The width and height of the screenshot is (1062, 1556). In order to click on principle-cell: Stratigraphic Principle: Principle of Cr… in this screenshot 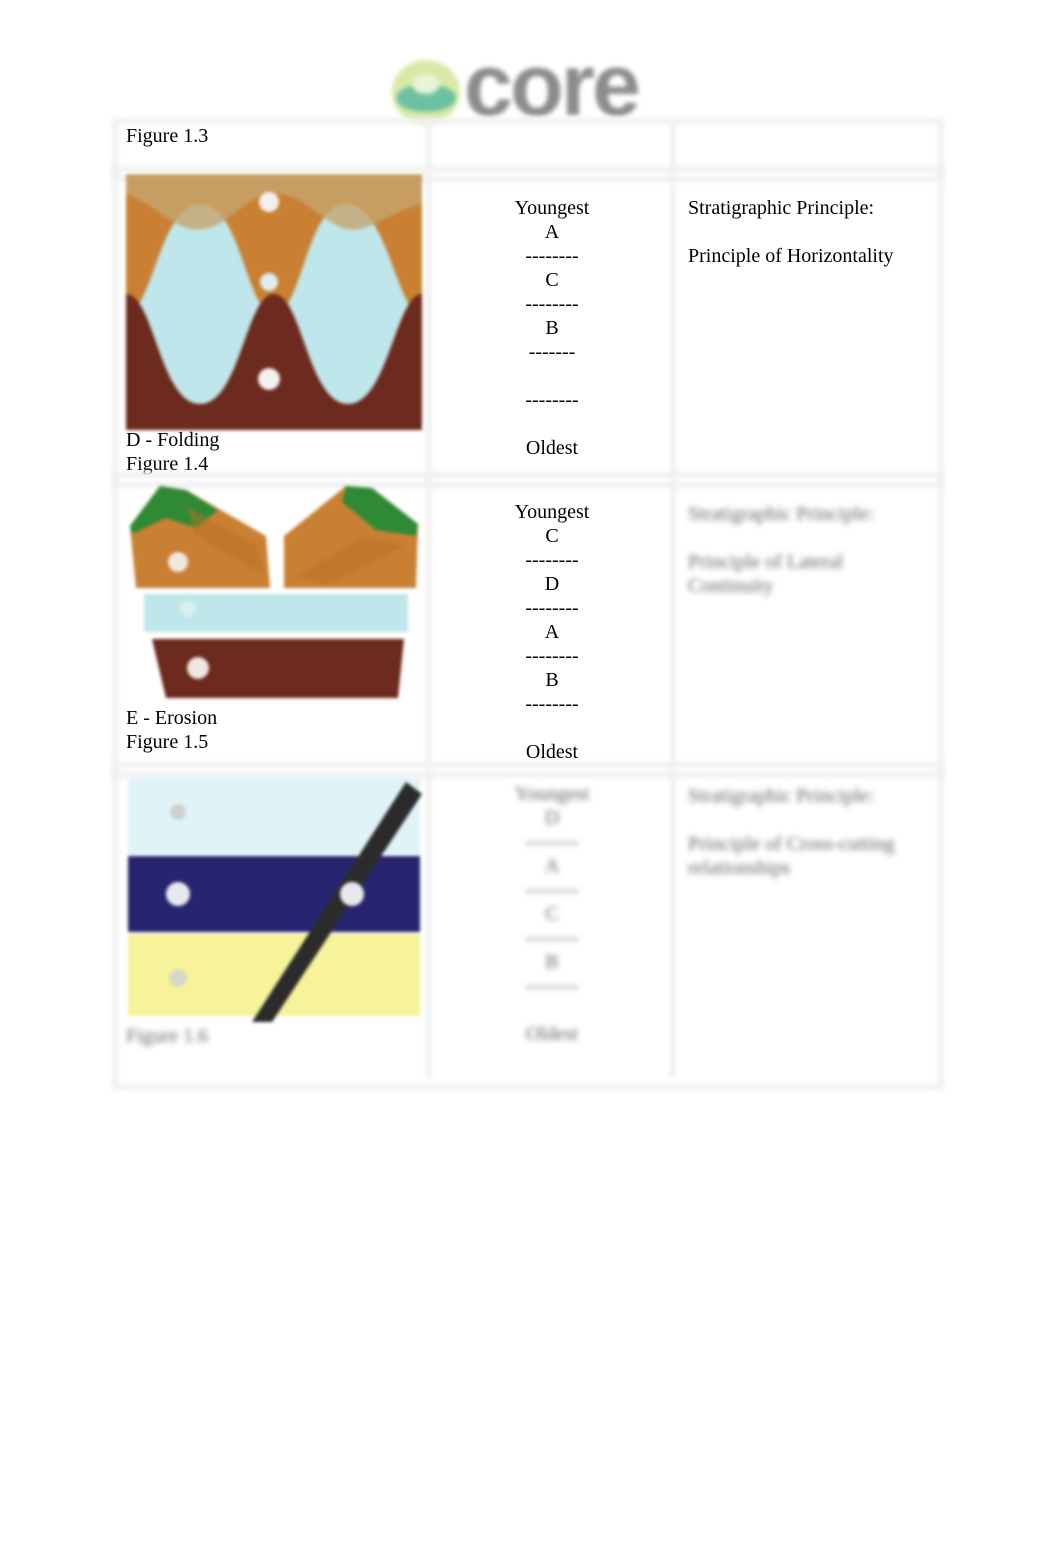, I will do `click(802, 922)`.